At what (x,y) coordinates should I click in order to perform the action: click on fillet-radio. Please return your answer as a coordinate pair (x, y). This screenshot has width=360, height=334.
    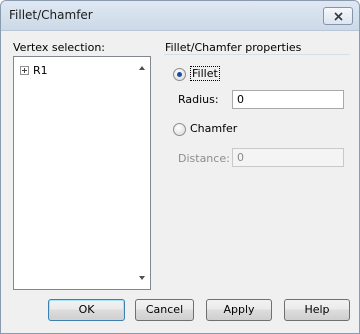
    Looking at the image, I should click on (179, 74).